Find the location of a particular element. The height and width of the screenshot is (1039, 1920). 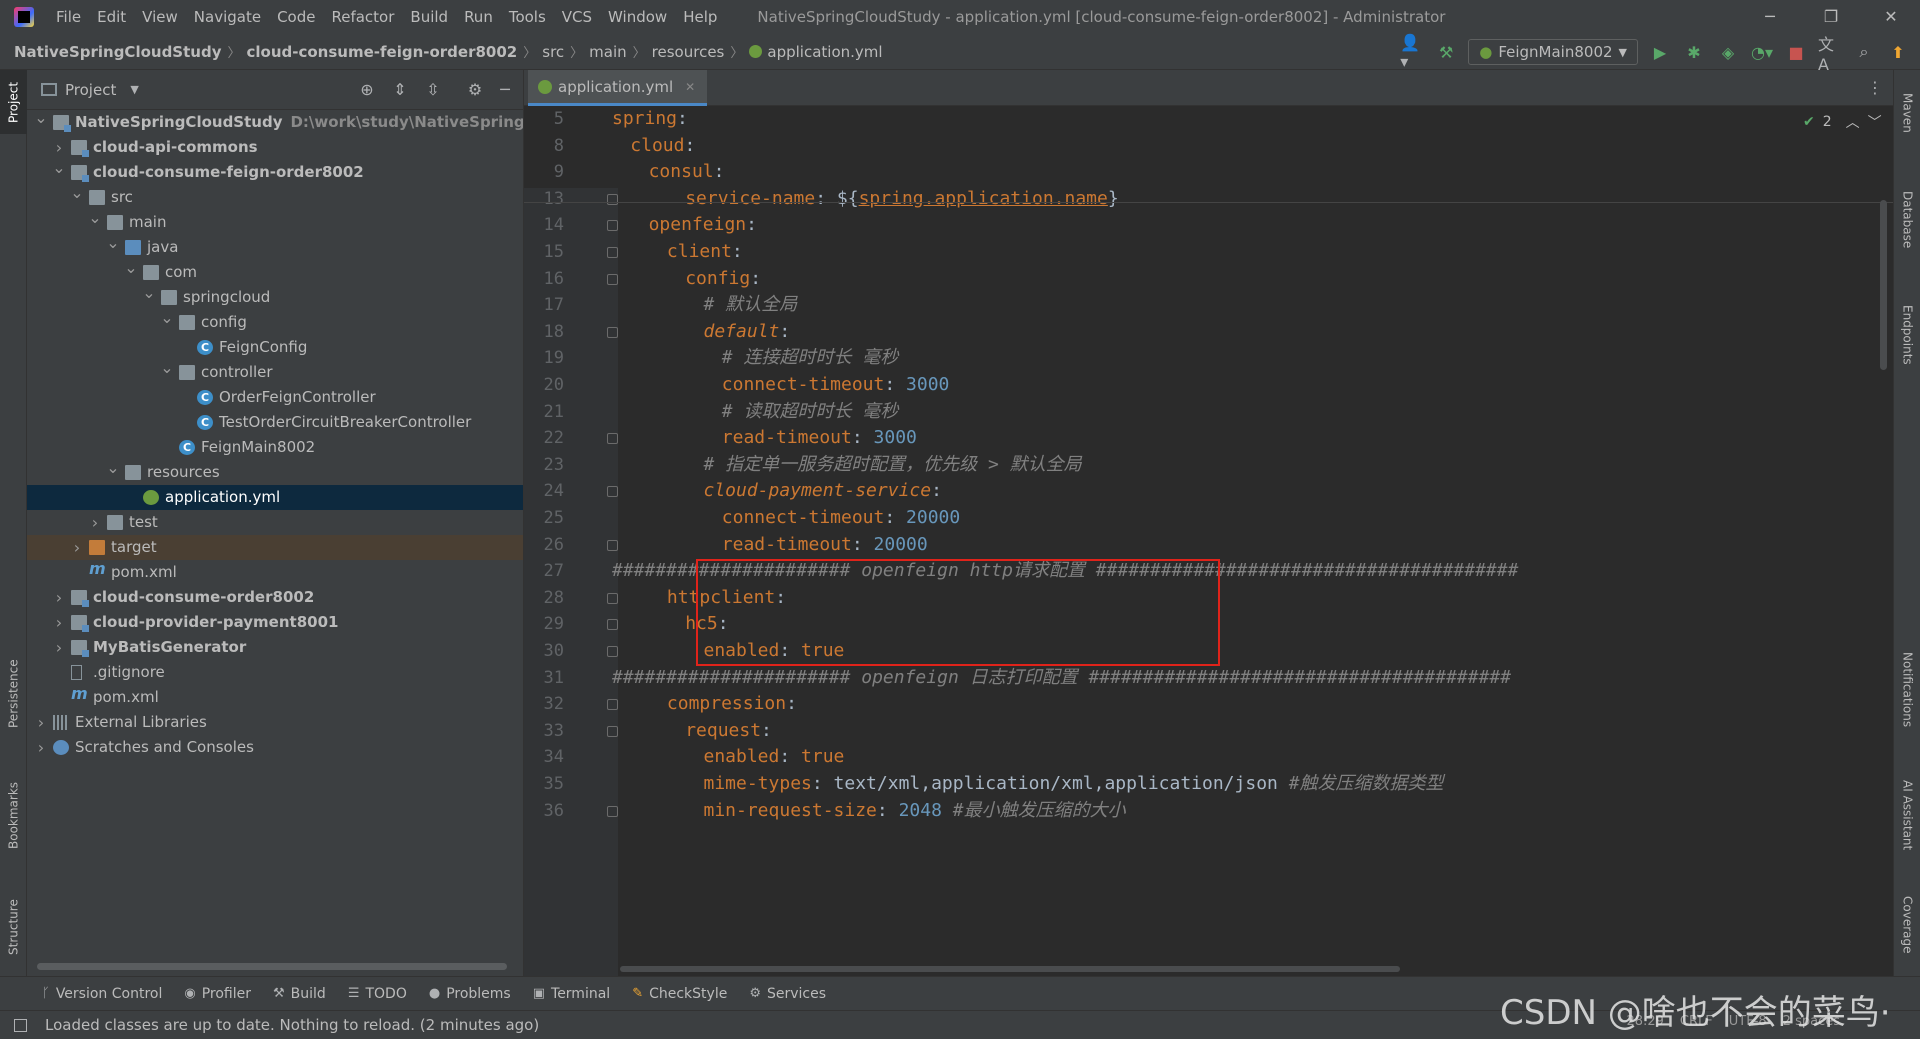

menu-tools: Tools is located at coordinates (527, 17).